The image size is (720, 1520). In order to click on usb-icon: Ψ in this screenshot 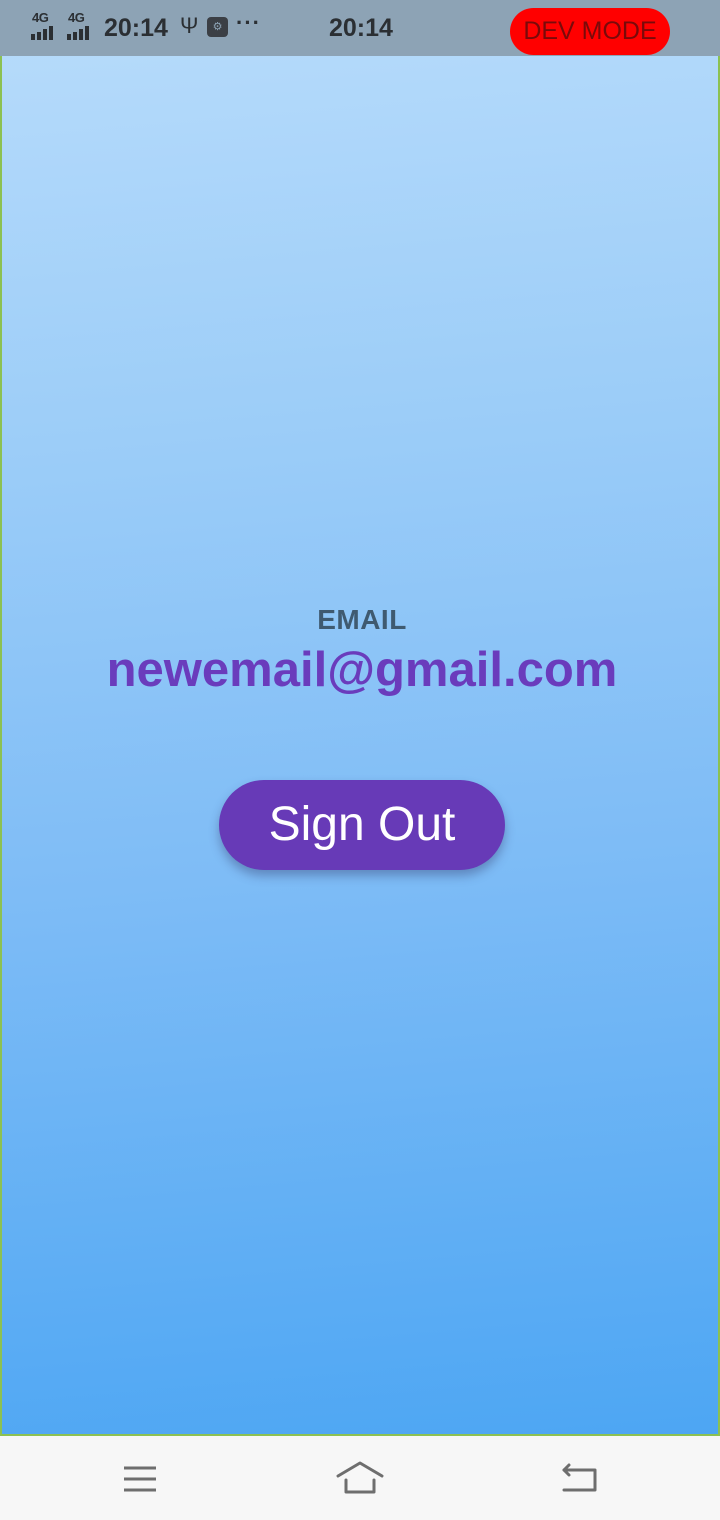, I will do `click(189, 25)`.